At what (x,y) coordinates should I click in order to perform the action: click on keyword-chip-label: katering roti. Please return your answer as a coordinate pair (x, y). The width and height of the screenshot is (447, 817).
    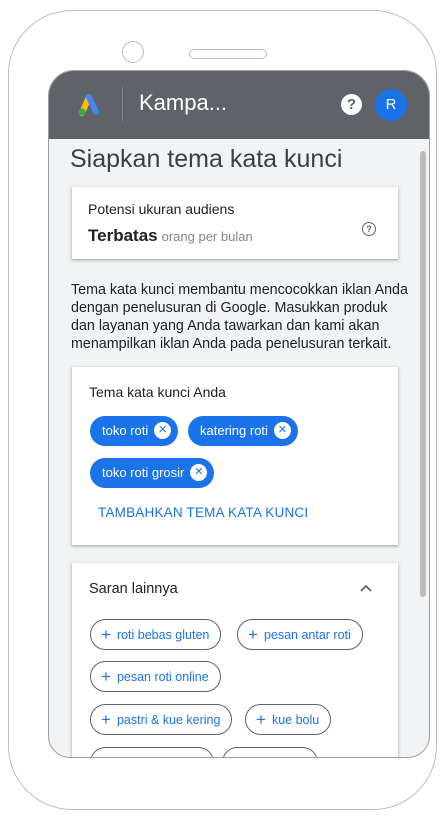
    Looking at the image, I should click on (234, 430).